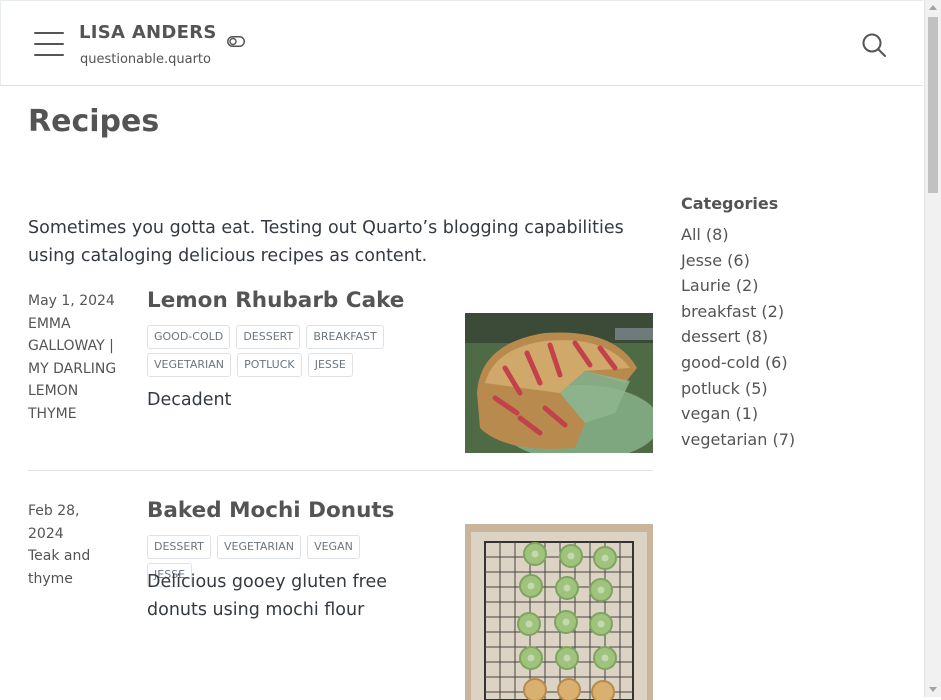 The width and height of the screenshot is (941, 700). What do you see at coordinates (791, 337) in the screenshot?
I see `category-filter-dessert: dessert (8)` at bounding box center [791, 337].